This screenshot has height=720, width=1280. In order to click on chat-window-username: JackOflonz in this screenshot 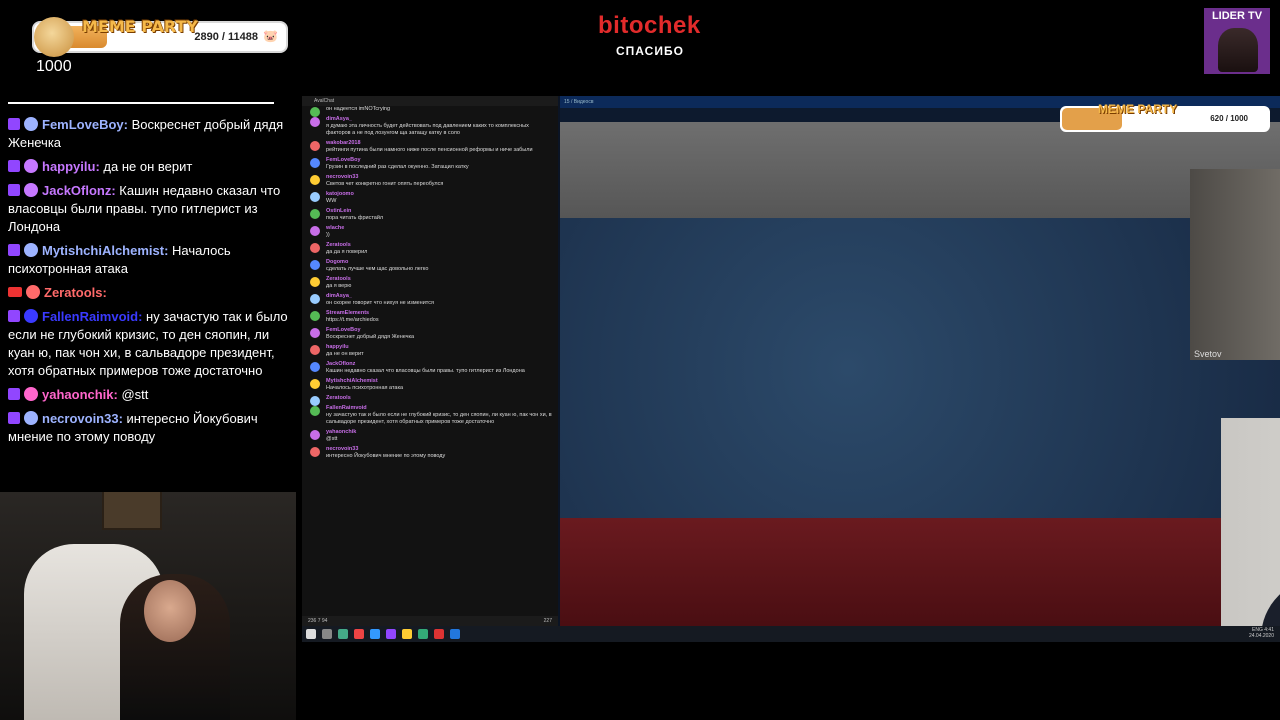, I will do `click(439, 364)`.